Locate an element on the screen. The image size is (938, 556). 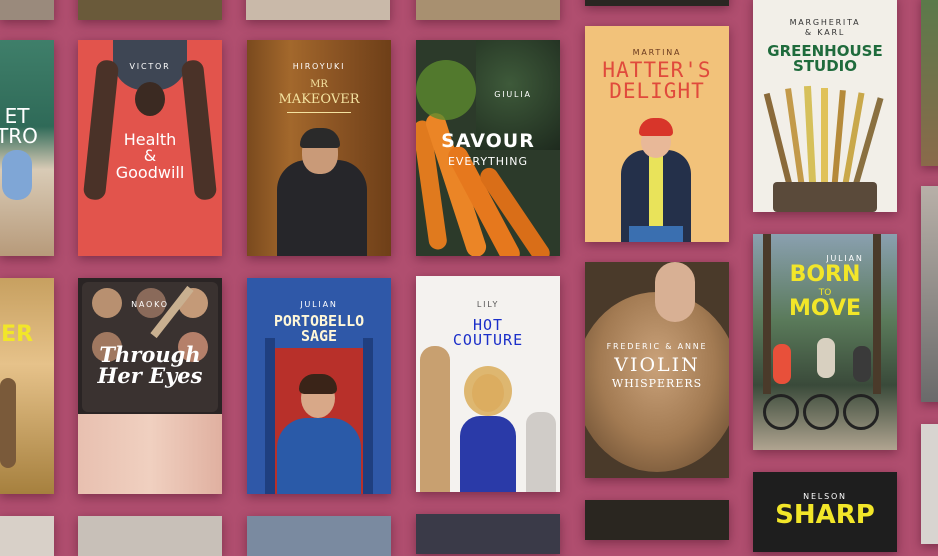
card-greenhouse: MARGHERITA & KARL GREENHOUSE STUDIO is located at coordinates (825, 106).